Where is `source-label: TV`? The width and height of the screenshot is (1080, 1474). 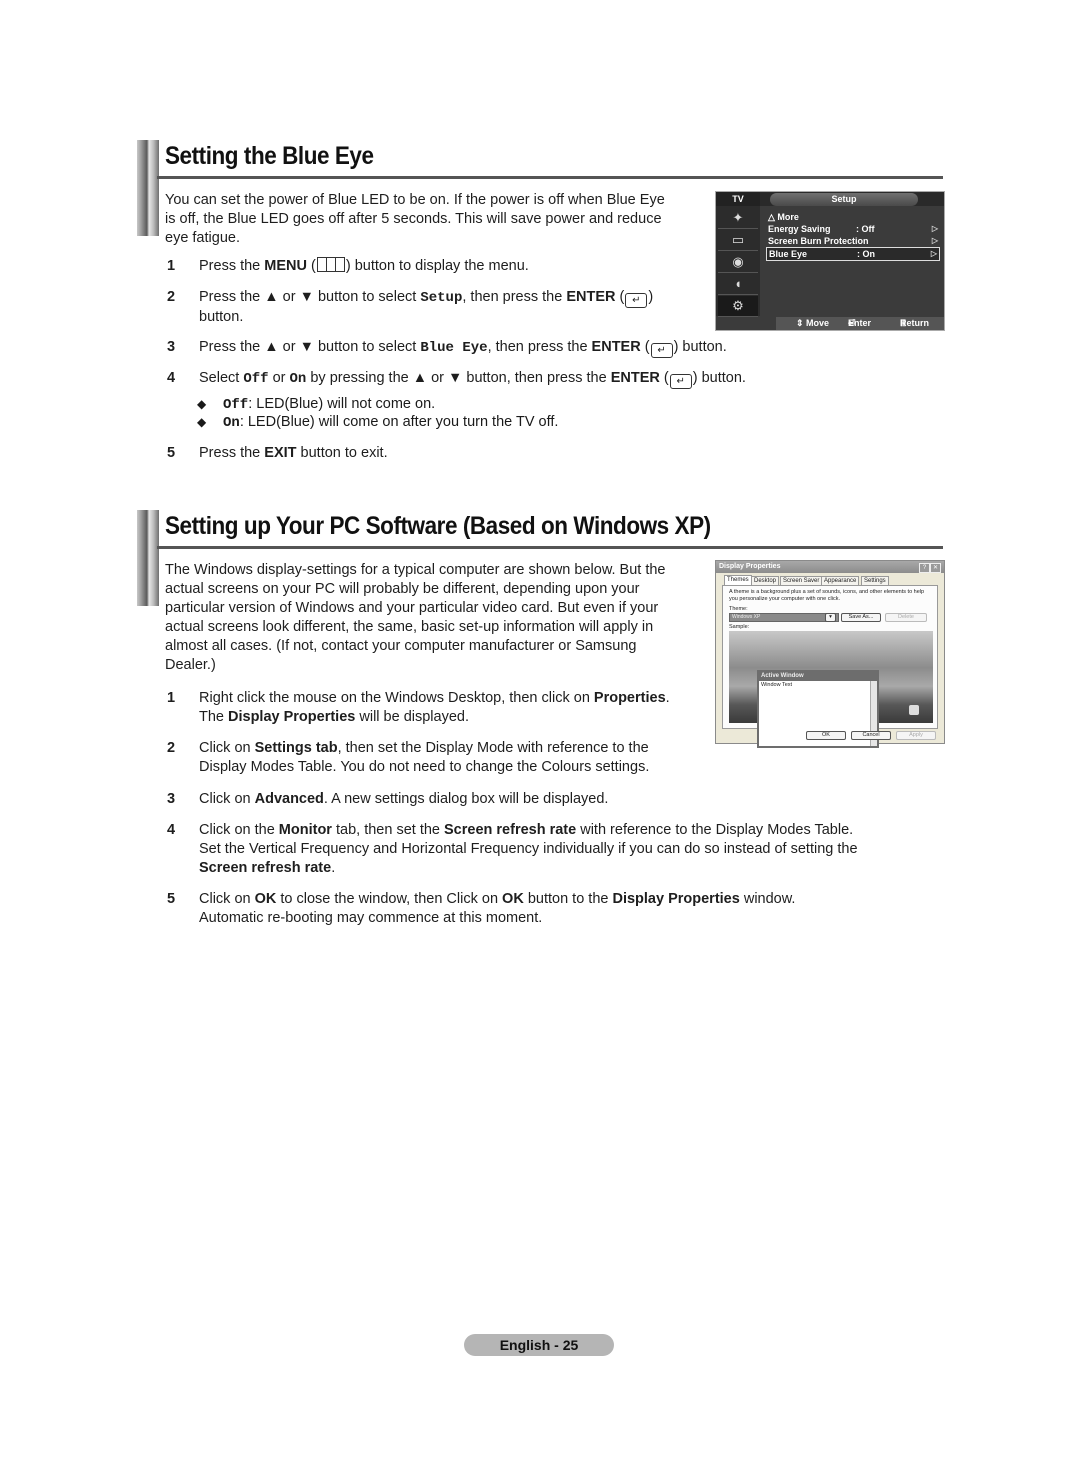 source-label: TV is located at coordinates (738, 199).